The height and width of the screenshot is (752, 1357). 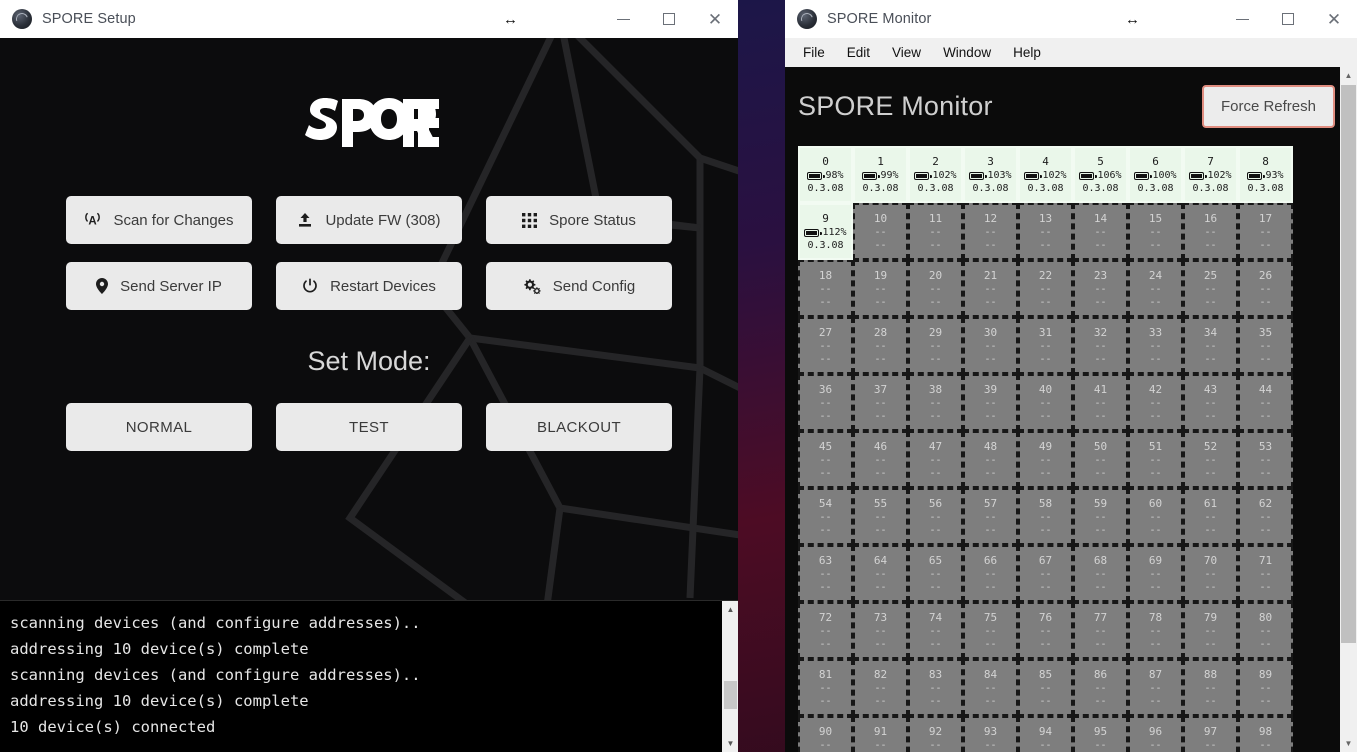 I want to click on device-cell: 7 102% 0.3.08, so click(x=1210, y=174).